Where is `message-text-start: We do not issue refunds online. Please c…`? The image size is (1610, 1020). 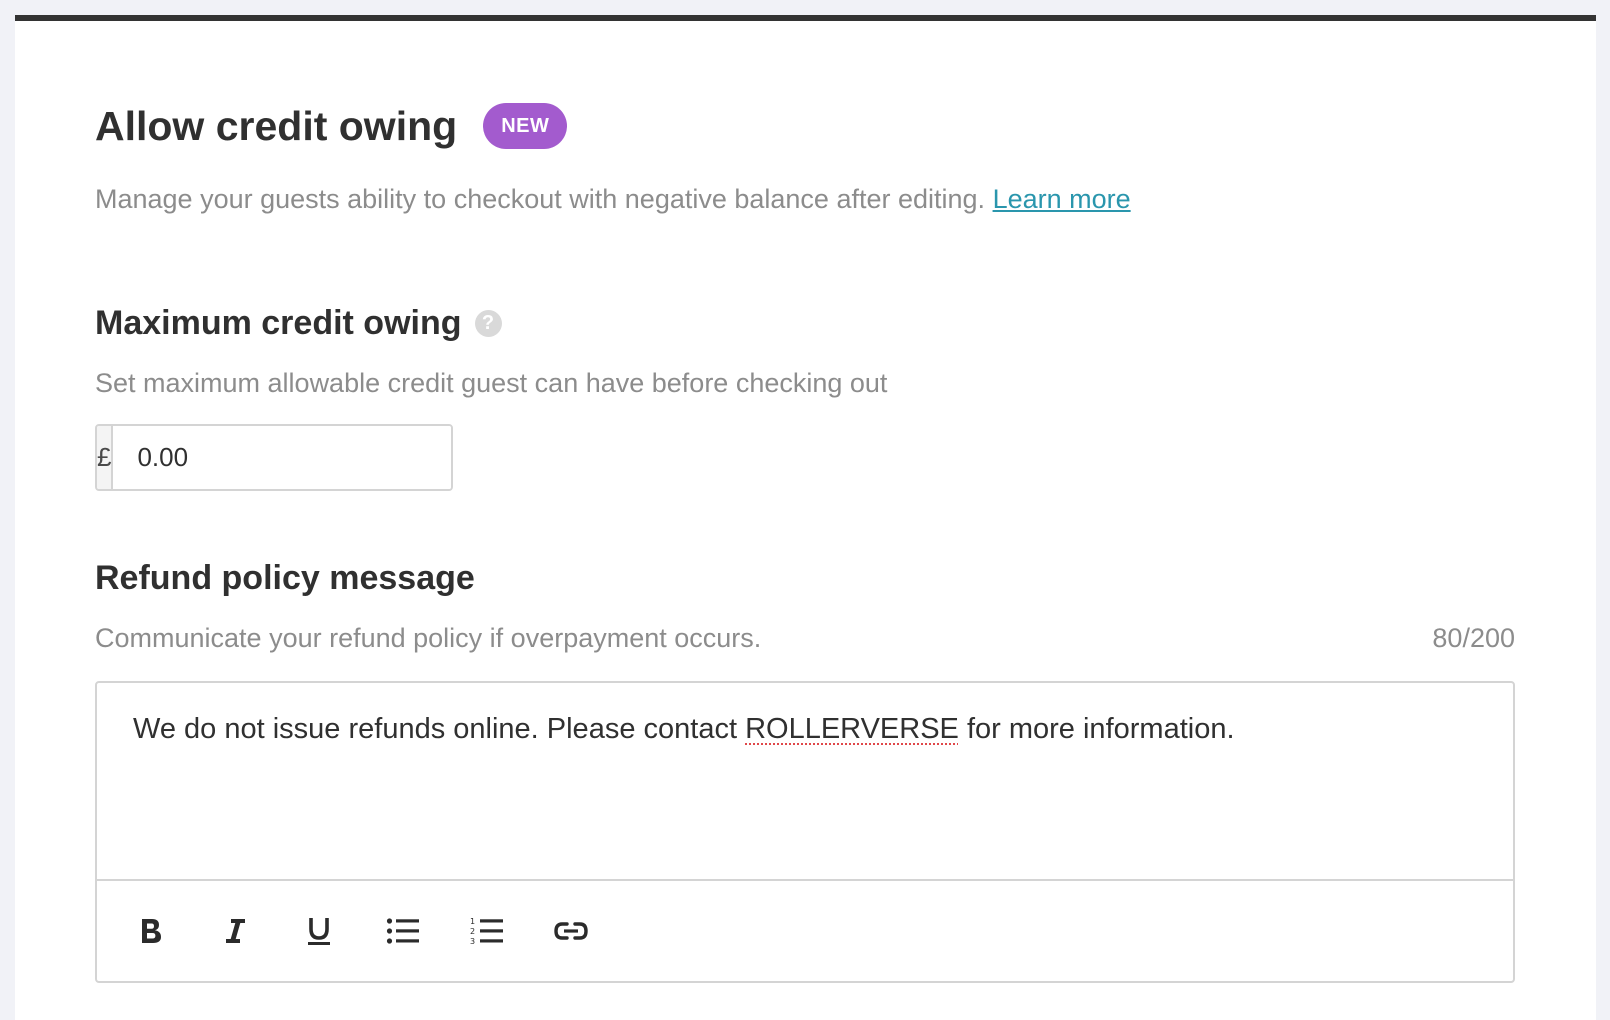 message-text-start: We do not issue refunds online. Please c… is located at coordinates (439, 729).